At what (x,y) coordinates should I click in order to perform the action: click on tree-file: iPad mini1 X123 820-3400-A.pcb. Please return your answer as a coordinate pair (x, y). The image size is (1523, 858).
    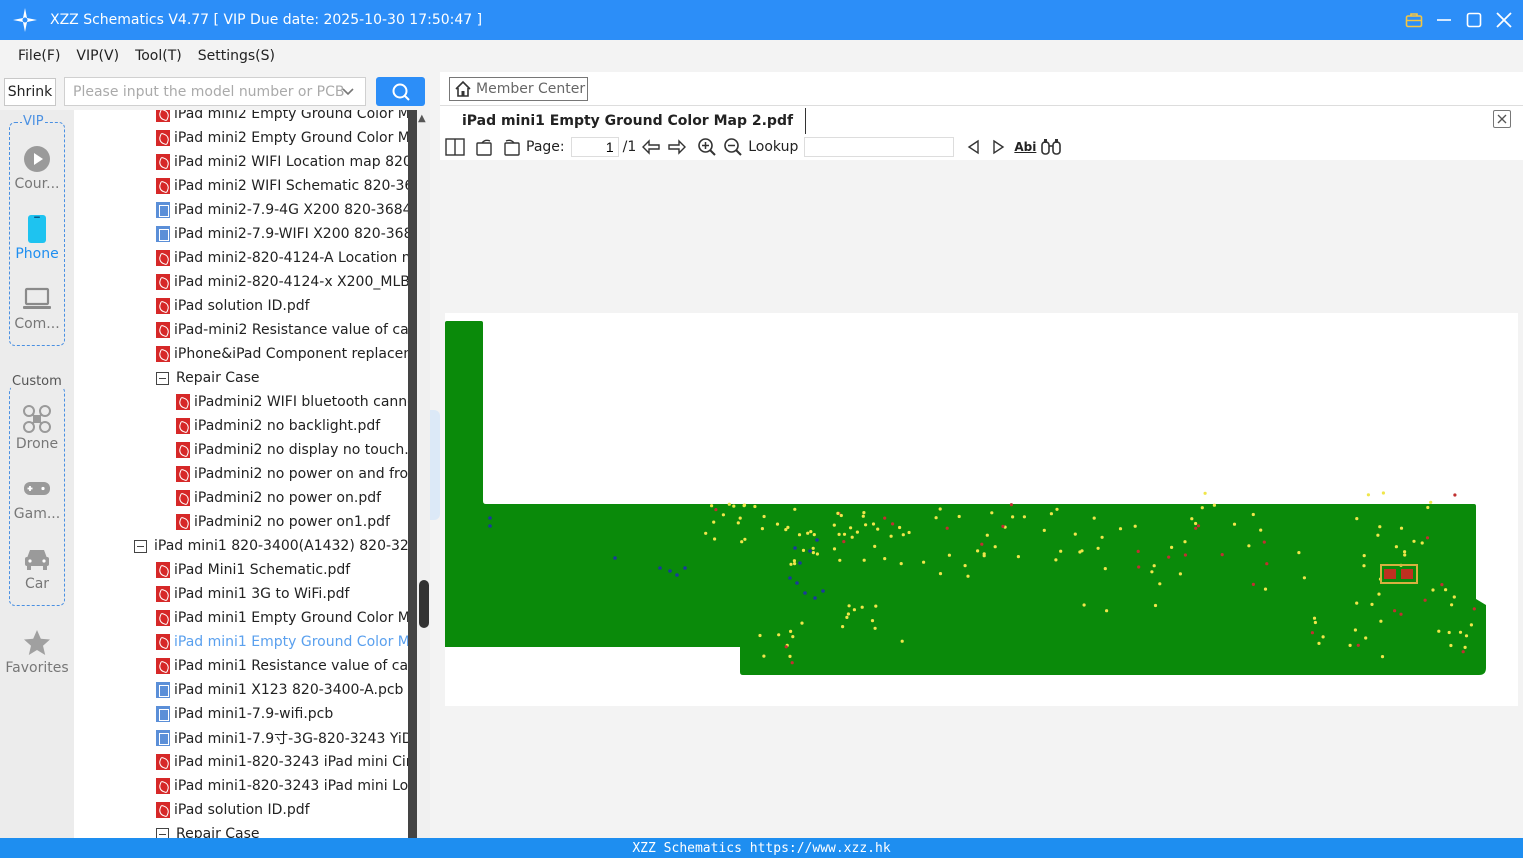
    Looking at the image, I should click on (279, 690).